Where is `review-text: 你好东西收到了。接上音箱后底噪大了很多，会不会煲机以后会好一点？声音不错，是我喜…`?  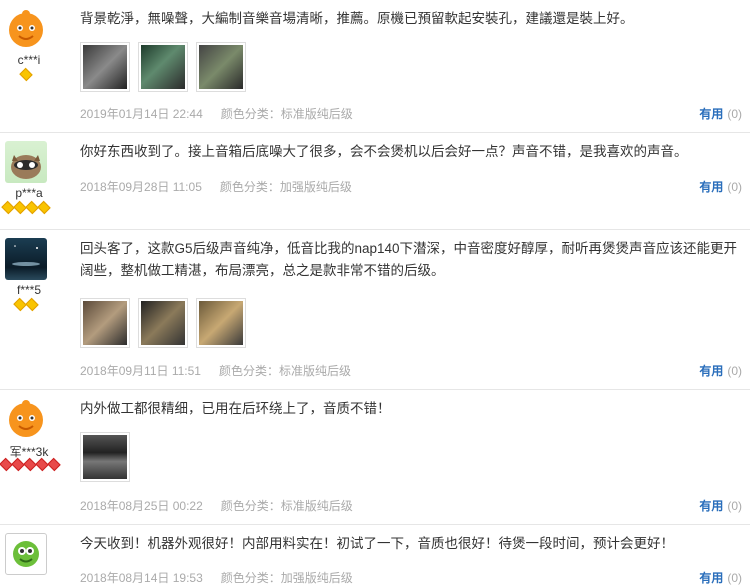 review-text: 你好东西收到了。接上音箱后底噪大了很多，会不会煲机以后会好一点？声音不错，是我喜… is located at coordinates (384, 151).